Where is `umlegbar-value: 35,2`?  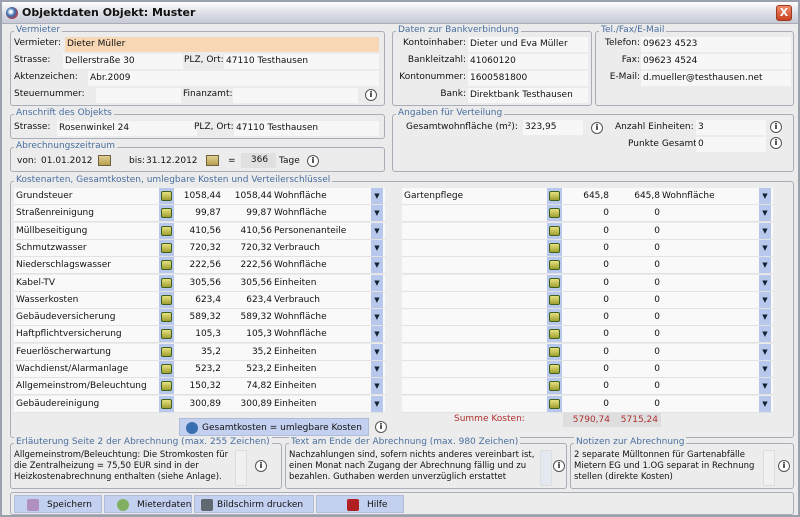 umlegbar-value: 35,2 is located at coordinates (248, 352).